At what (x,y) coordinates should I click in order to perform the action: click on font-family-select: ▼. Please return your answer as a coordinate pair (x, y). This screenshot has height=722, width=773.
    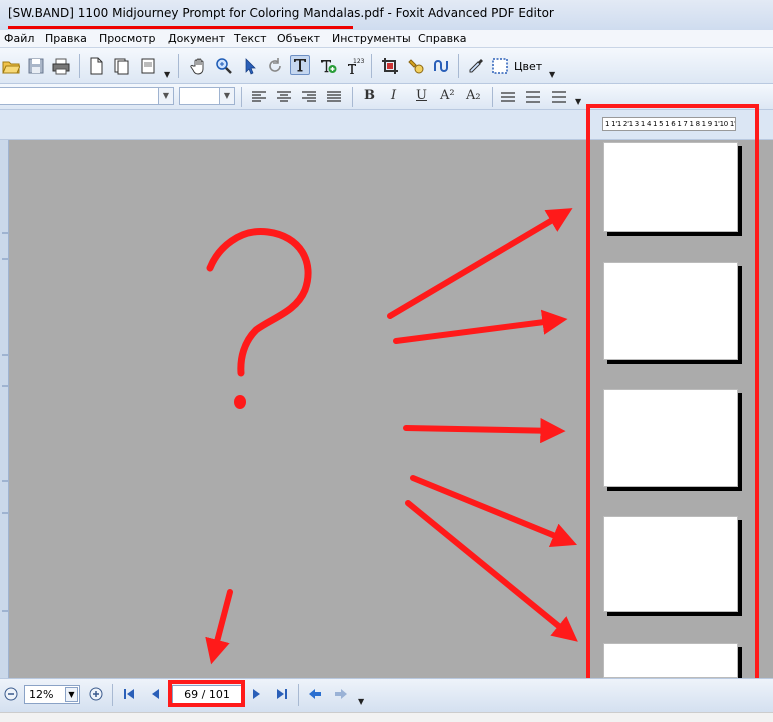
    Looking at the image, I should click on (87, 96).